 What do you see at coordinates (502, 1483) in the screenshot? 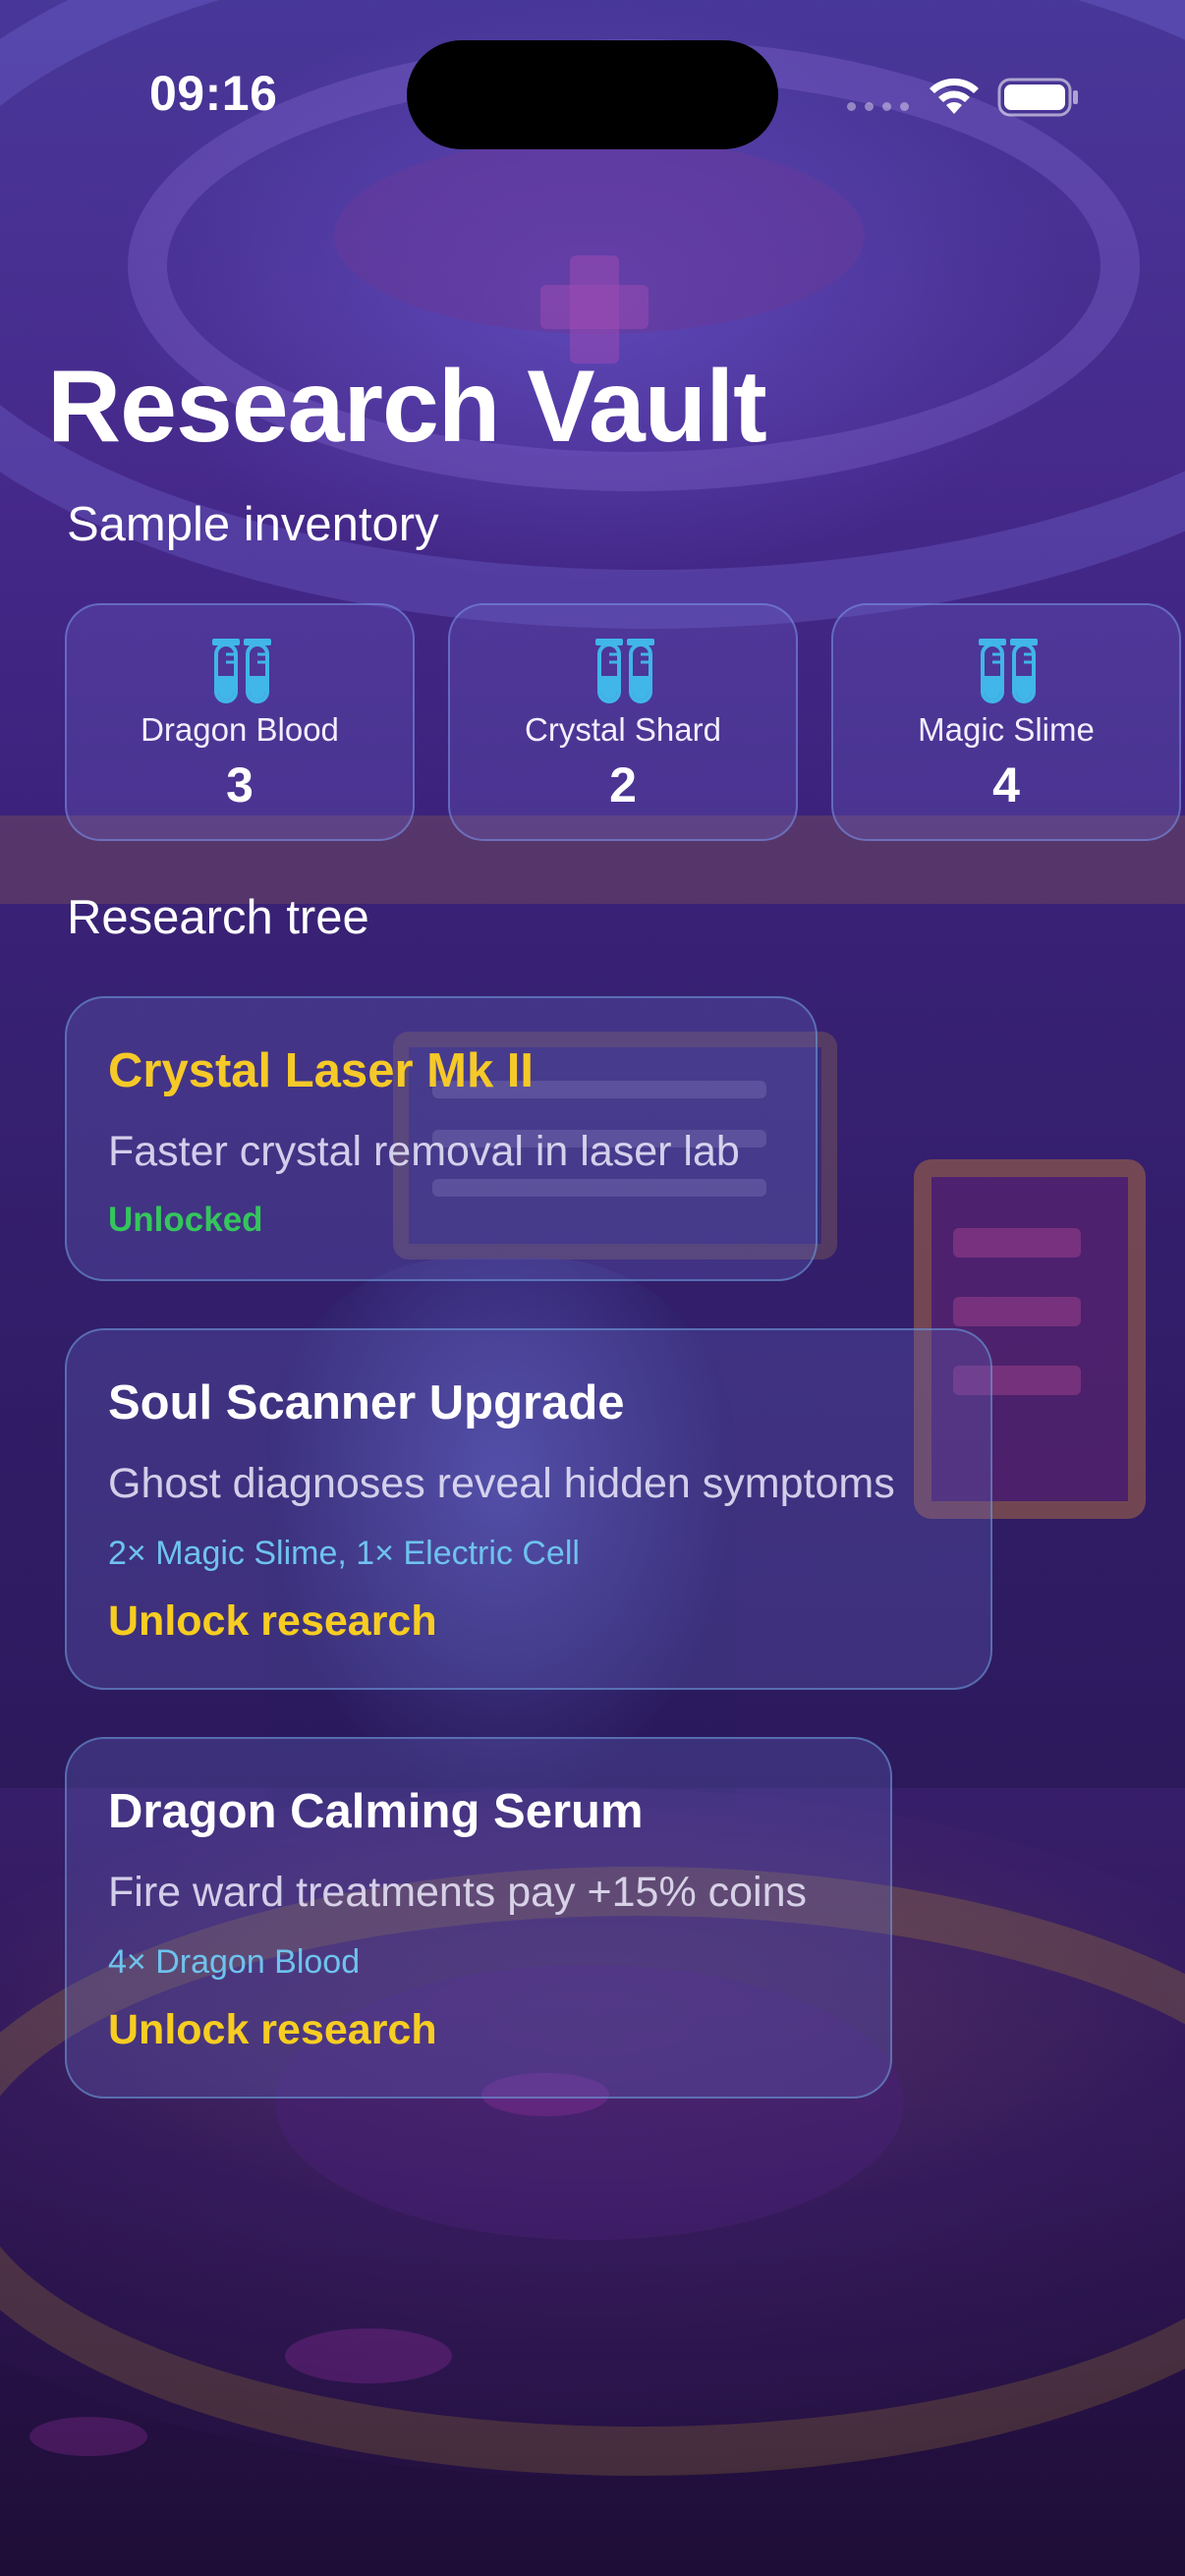
I see `research-description: Ghost diagnoses reveal hidden symptoms` at bounding box center [502, 1483].